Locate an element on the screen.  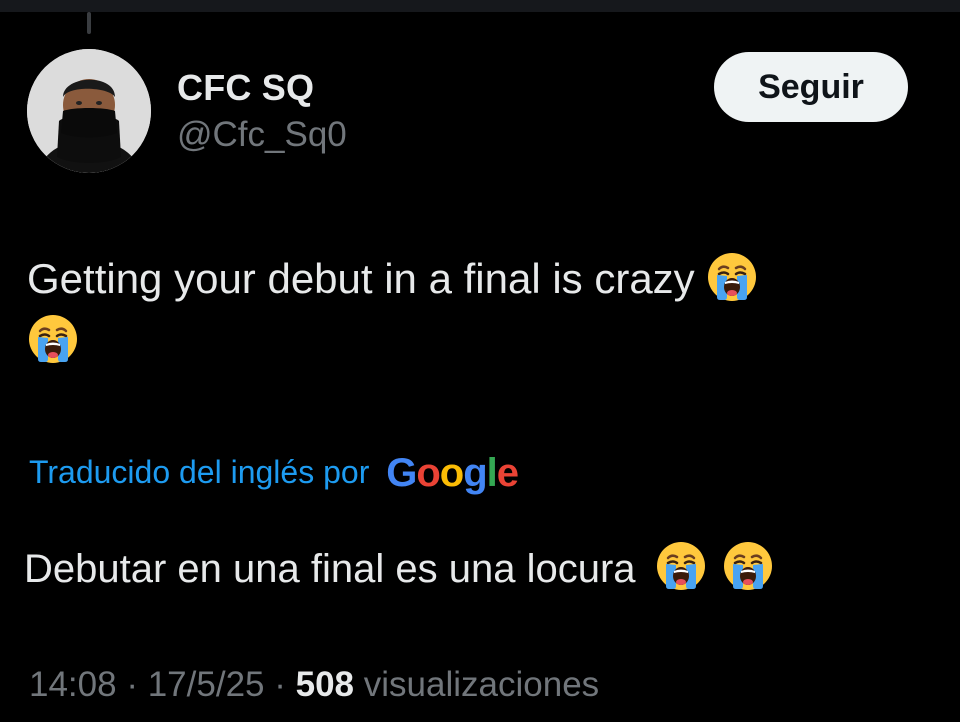
tweet-date: 17/5/25 is located at coordinates (206, 684).